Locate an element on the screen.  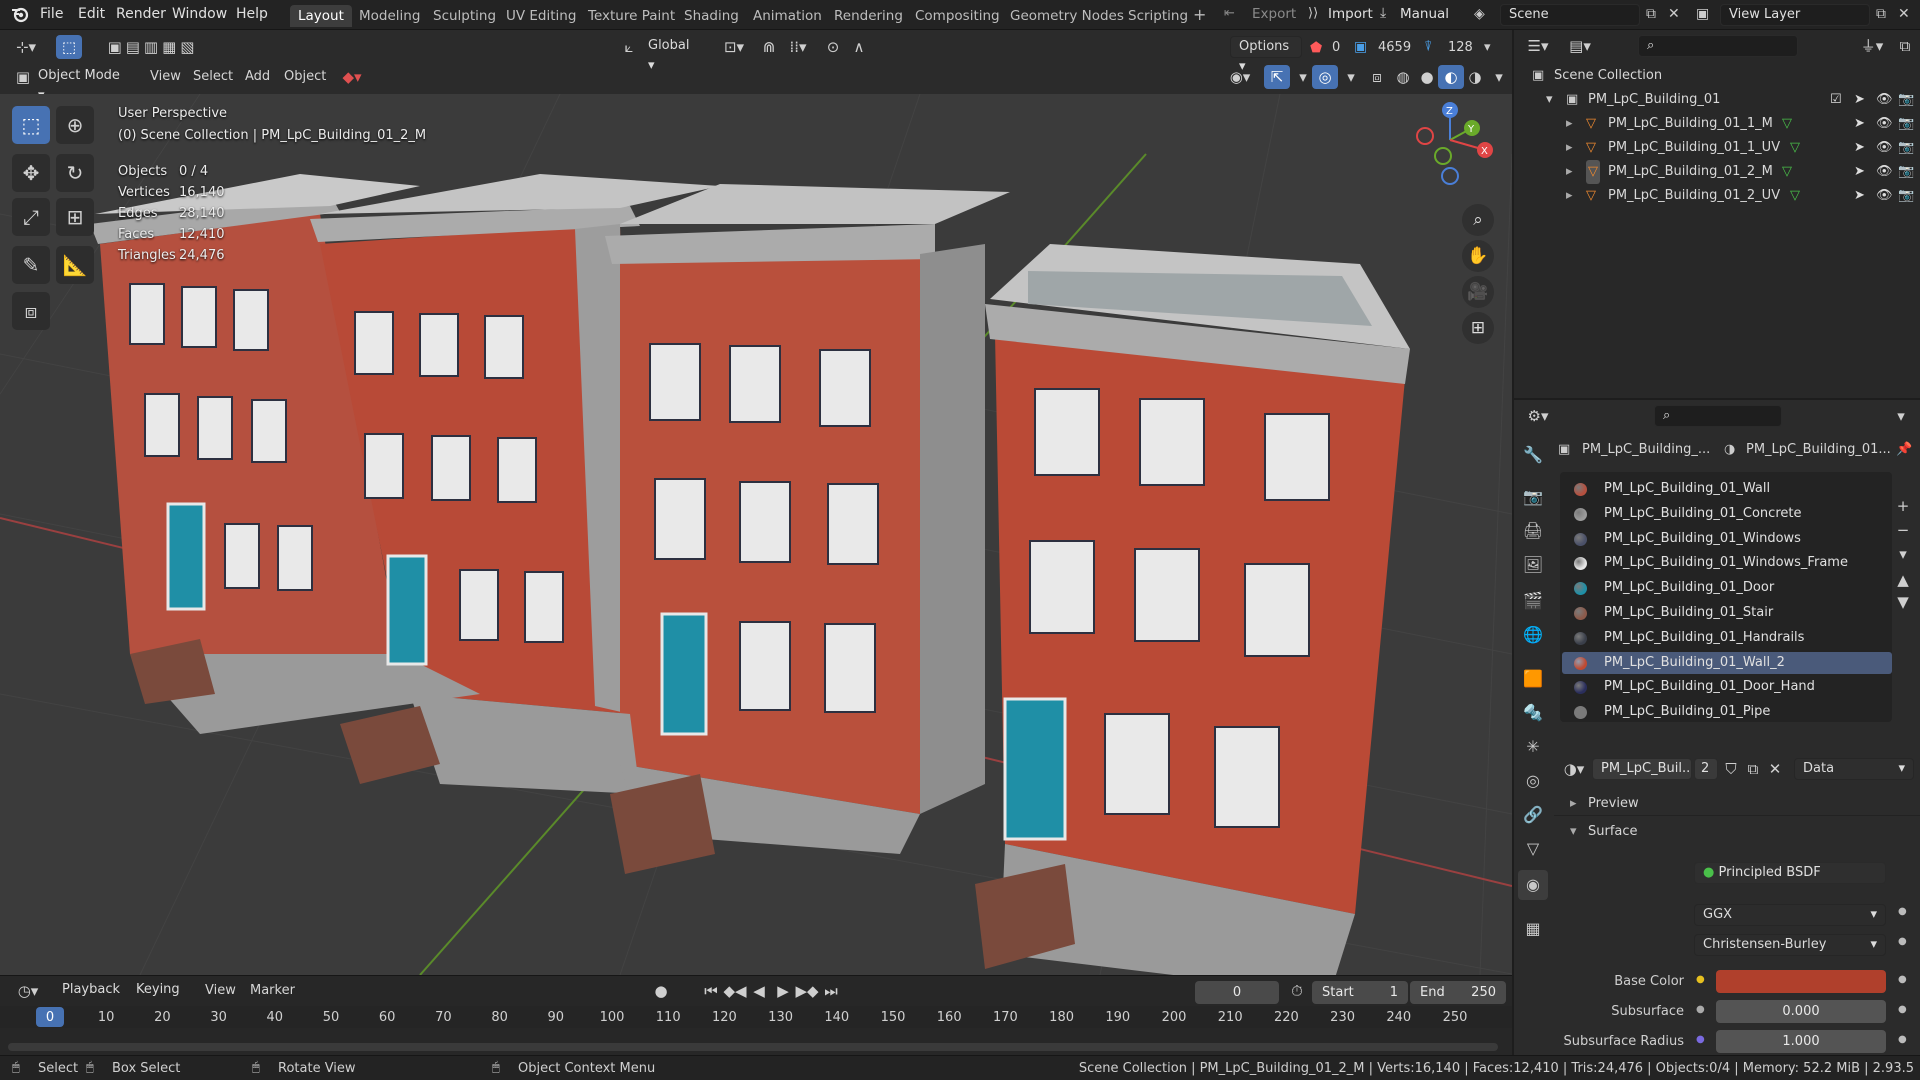
menu-window: Window is located at coordinates (199, 14).